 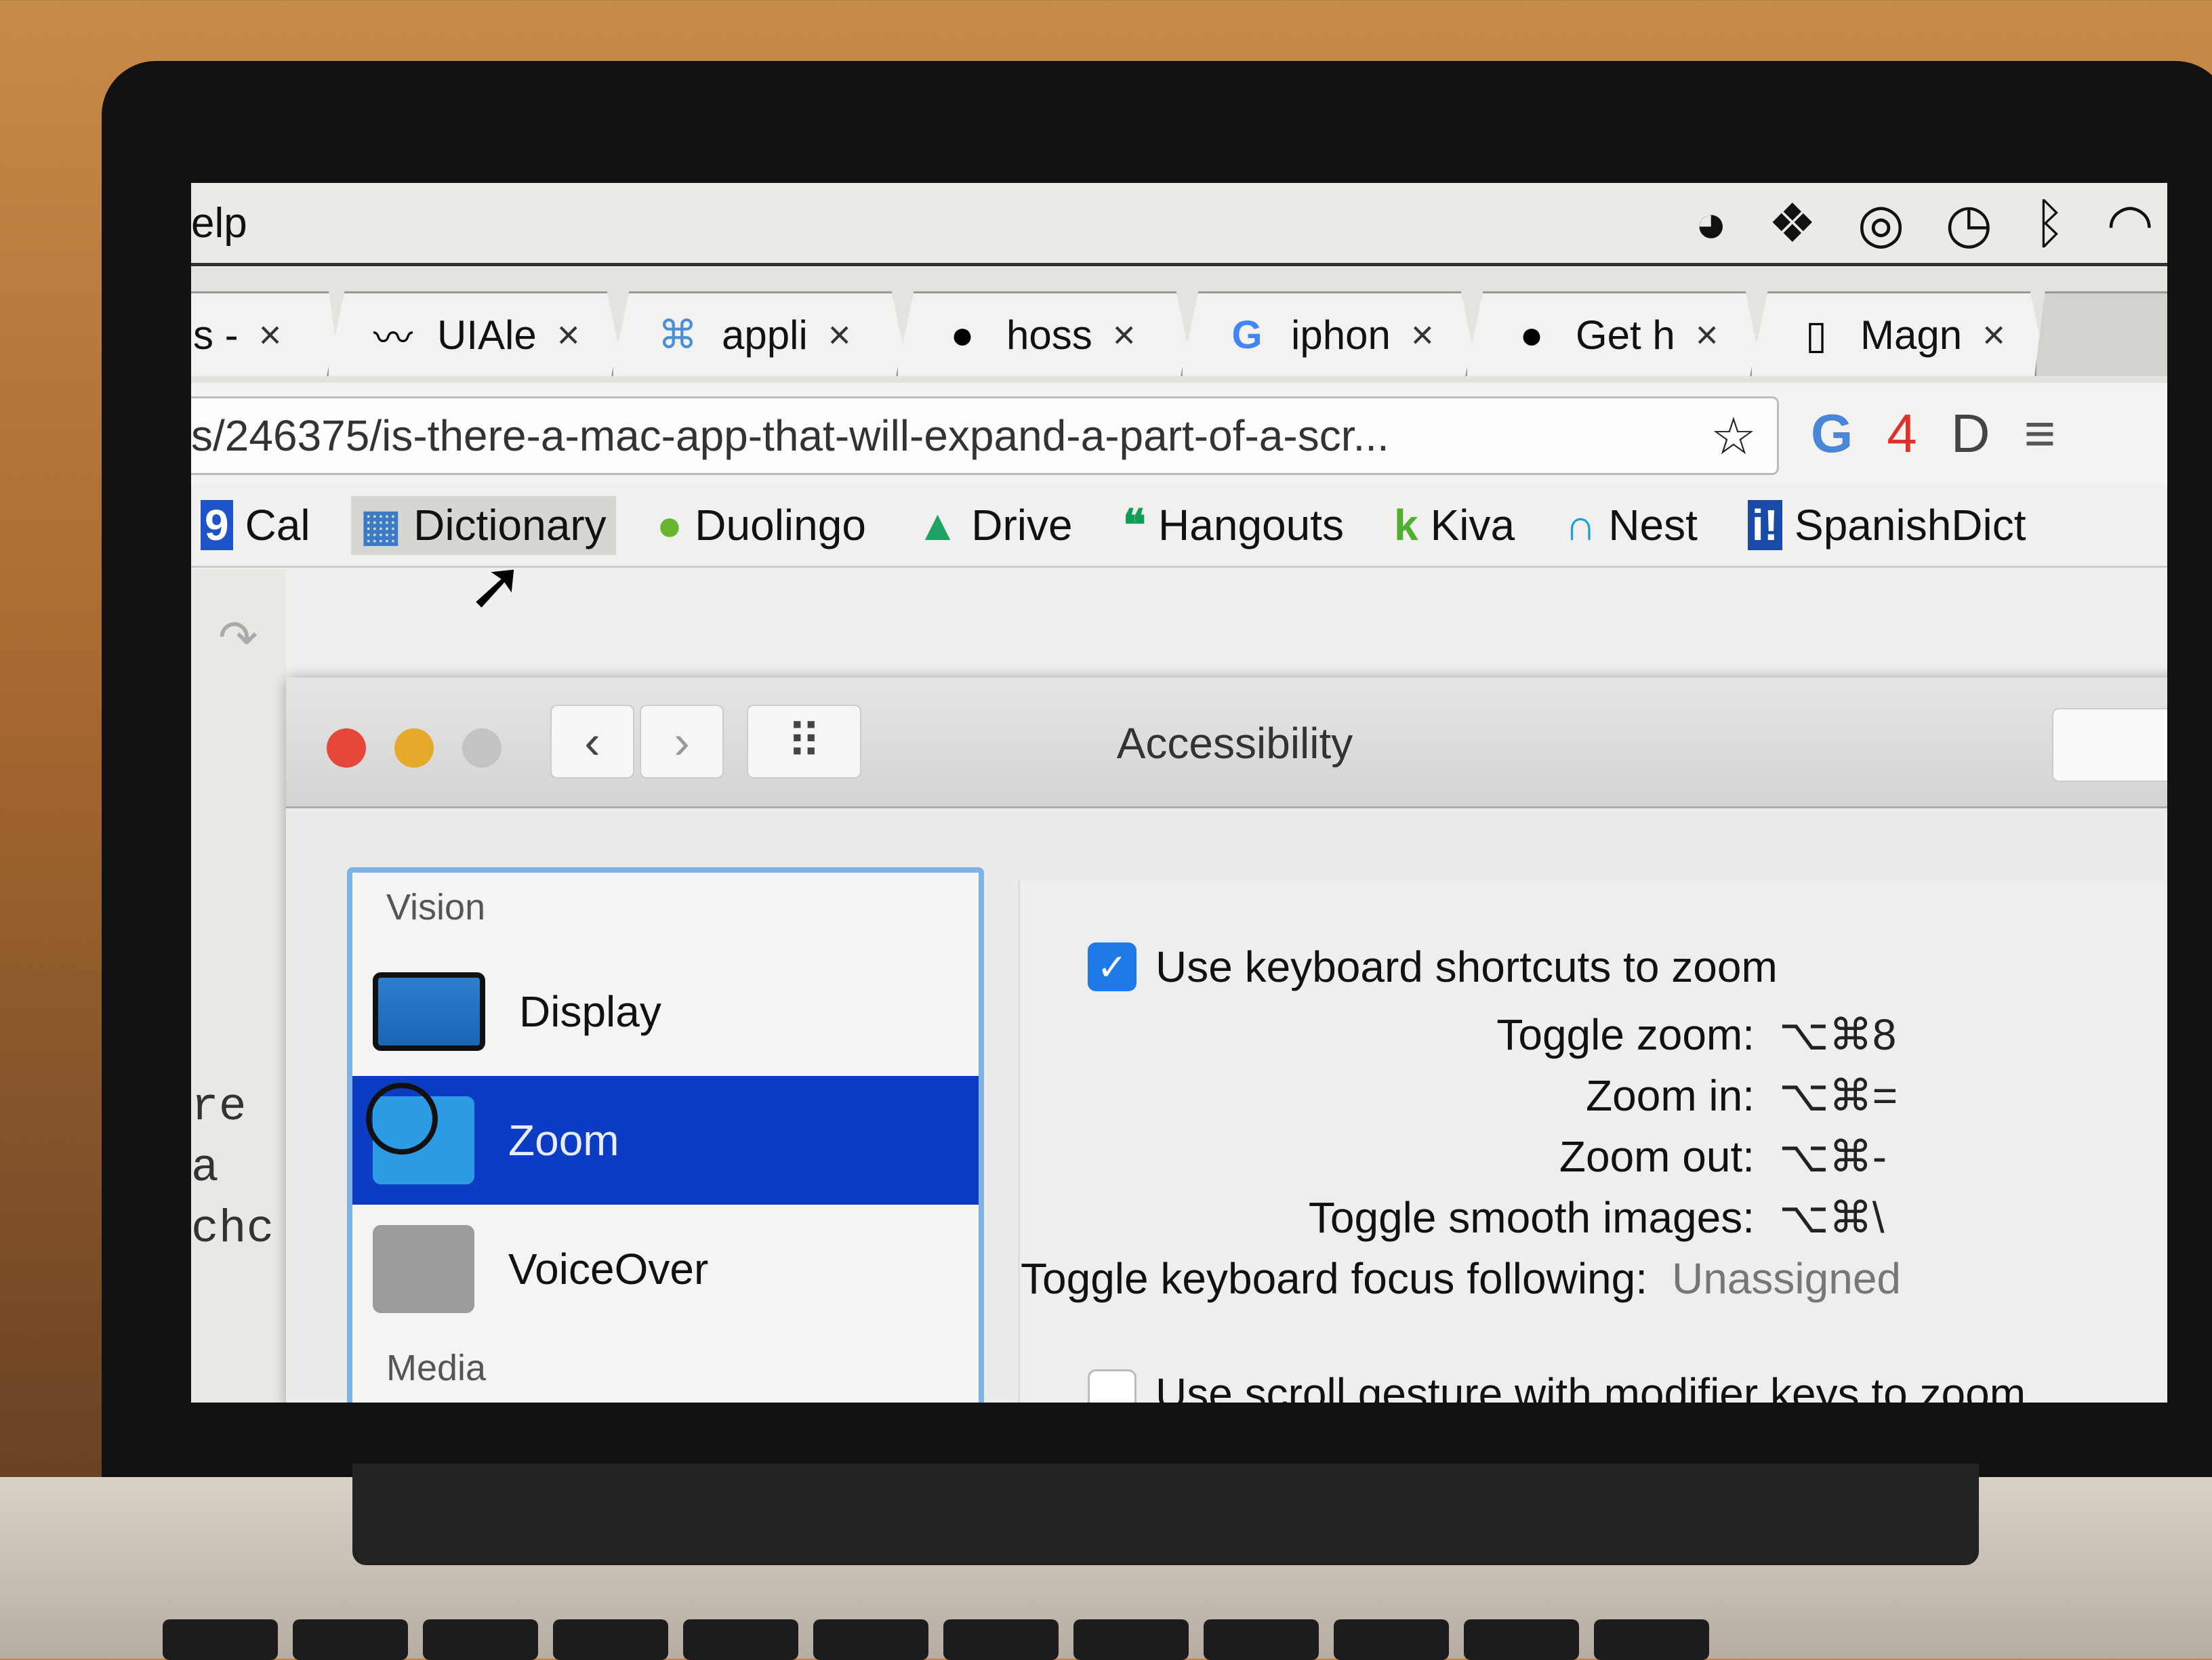 I want to click on new-tab-button, so click(x=2100, y=333).